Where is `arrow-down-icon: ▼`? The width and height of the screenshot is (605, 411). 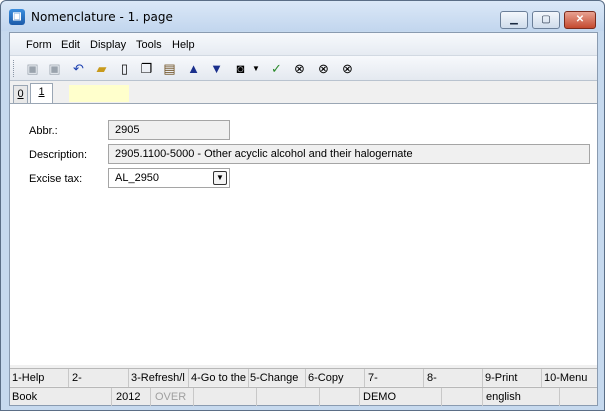
arrow-down-icon: ▼ is located at coordinates (216, 68).